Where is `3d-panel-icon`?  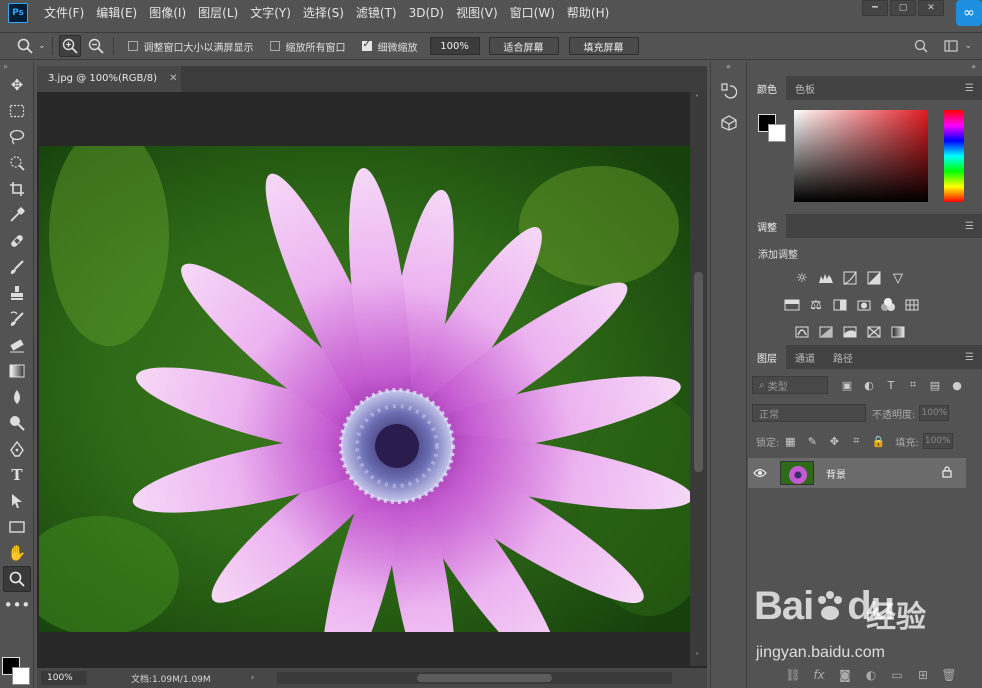 3d-panel-icon is located at coordinates (729, 123).